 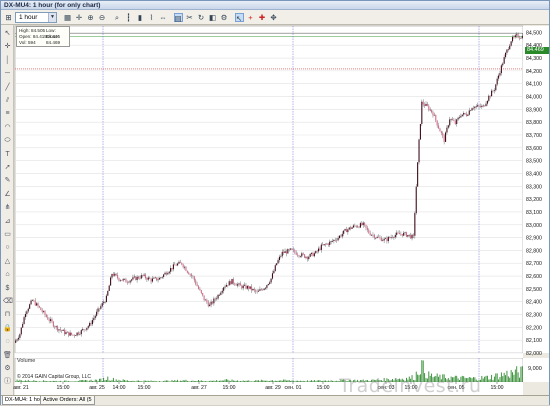 What do you see at coordinates (54, 377) in the screenshot?
I see `copyright-text: © 2014 GAIN Capital Group, LLC` at bounding box center [54, 377].